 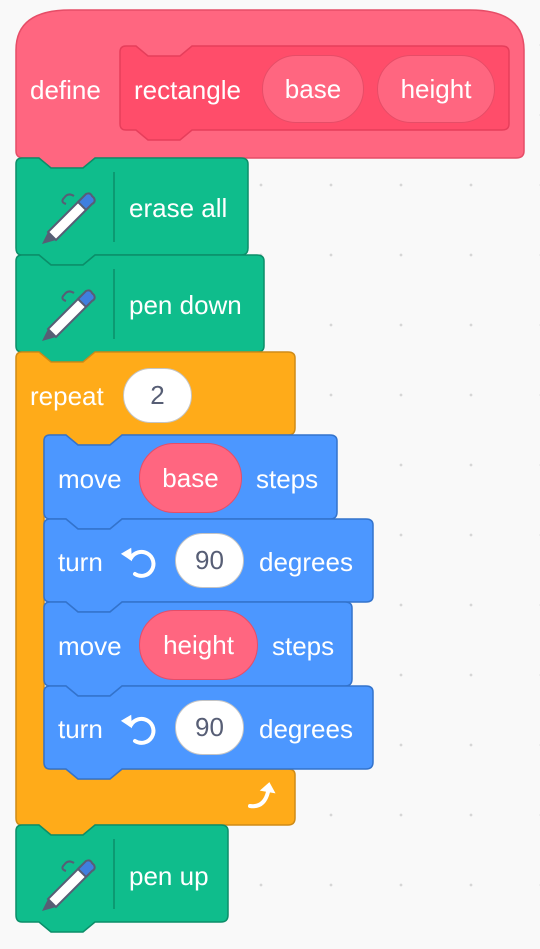 I want to click on repeat-label: repeat, so click(x=67, y=396).